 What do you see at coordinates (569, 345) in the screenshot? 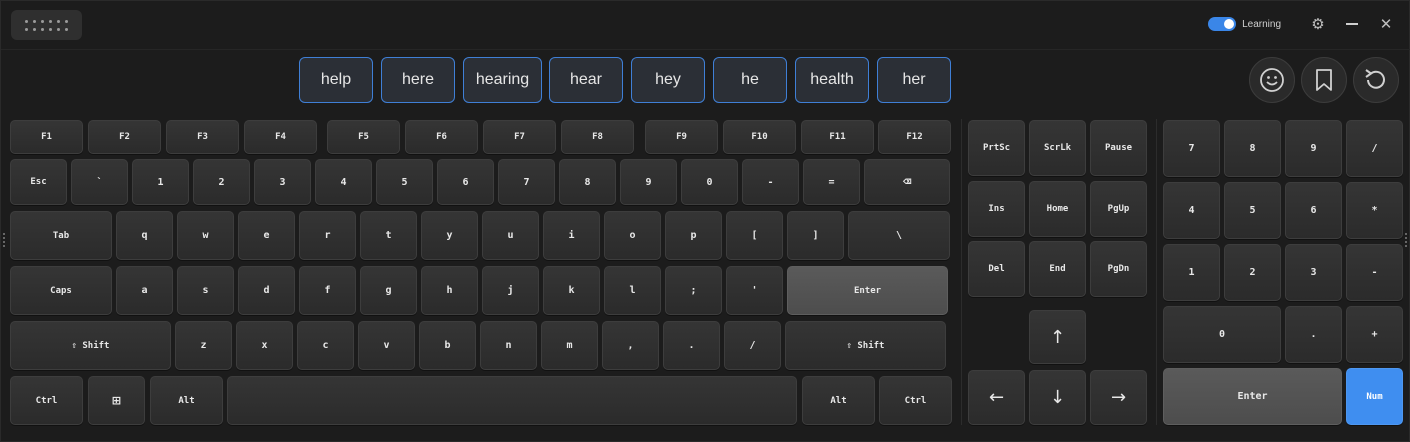
I see `key-m: m` at bounding box center [569, 345].